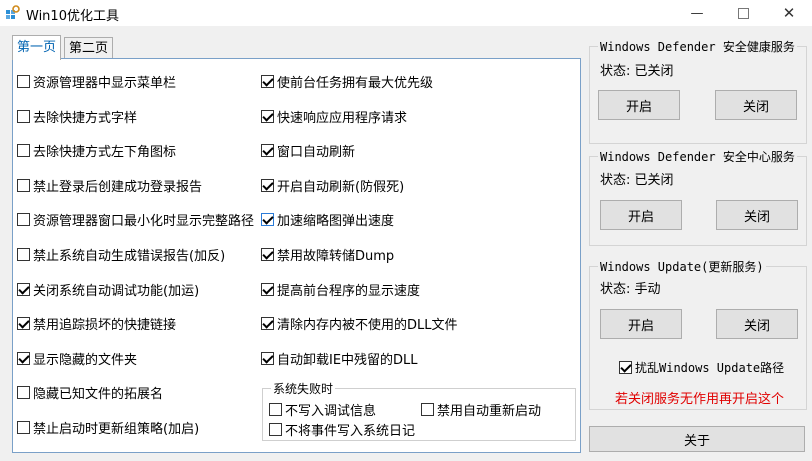 Image resolution: width=812 pixels, height=461 pixels. Describe the element at coordinates (144, 222) in the screenshot. I see `checkbox-label: 资源管理器窗口最小化时显示完整路径` at that location.